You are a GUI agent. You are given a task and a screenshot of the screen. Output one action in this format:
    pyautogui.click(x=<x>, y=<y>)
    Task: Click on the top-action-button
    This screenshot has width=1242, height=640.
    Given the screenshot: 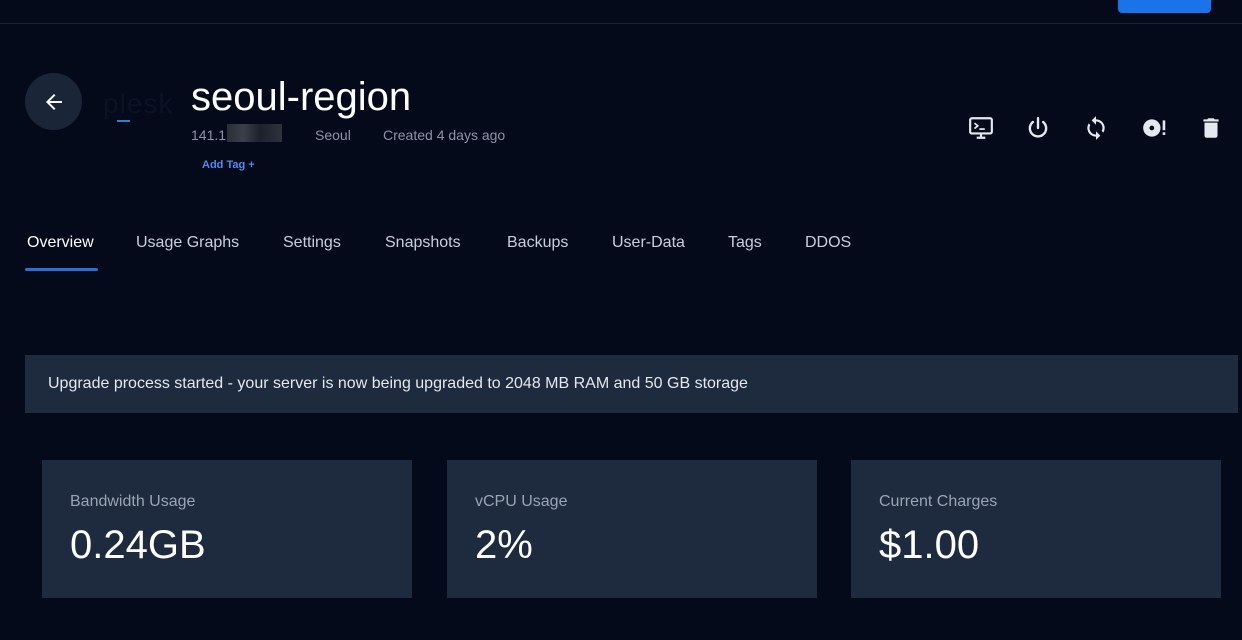 What is the action you would take?
    pyautogui.click(x=1164, y=6)
    